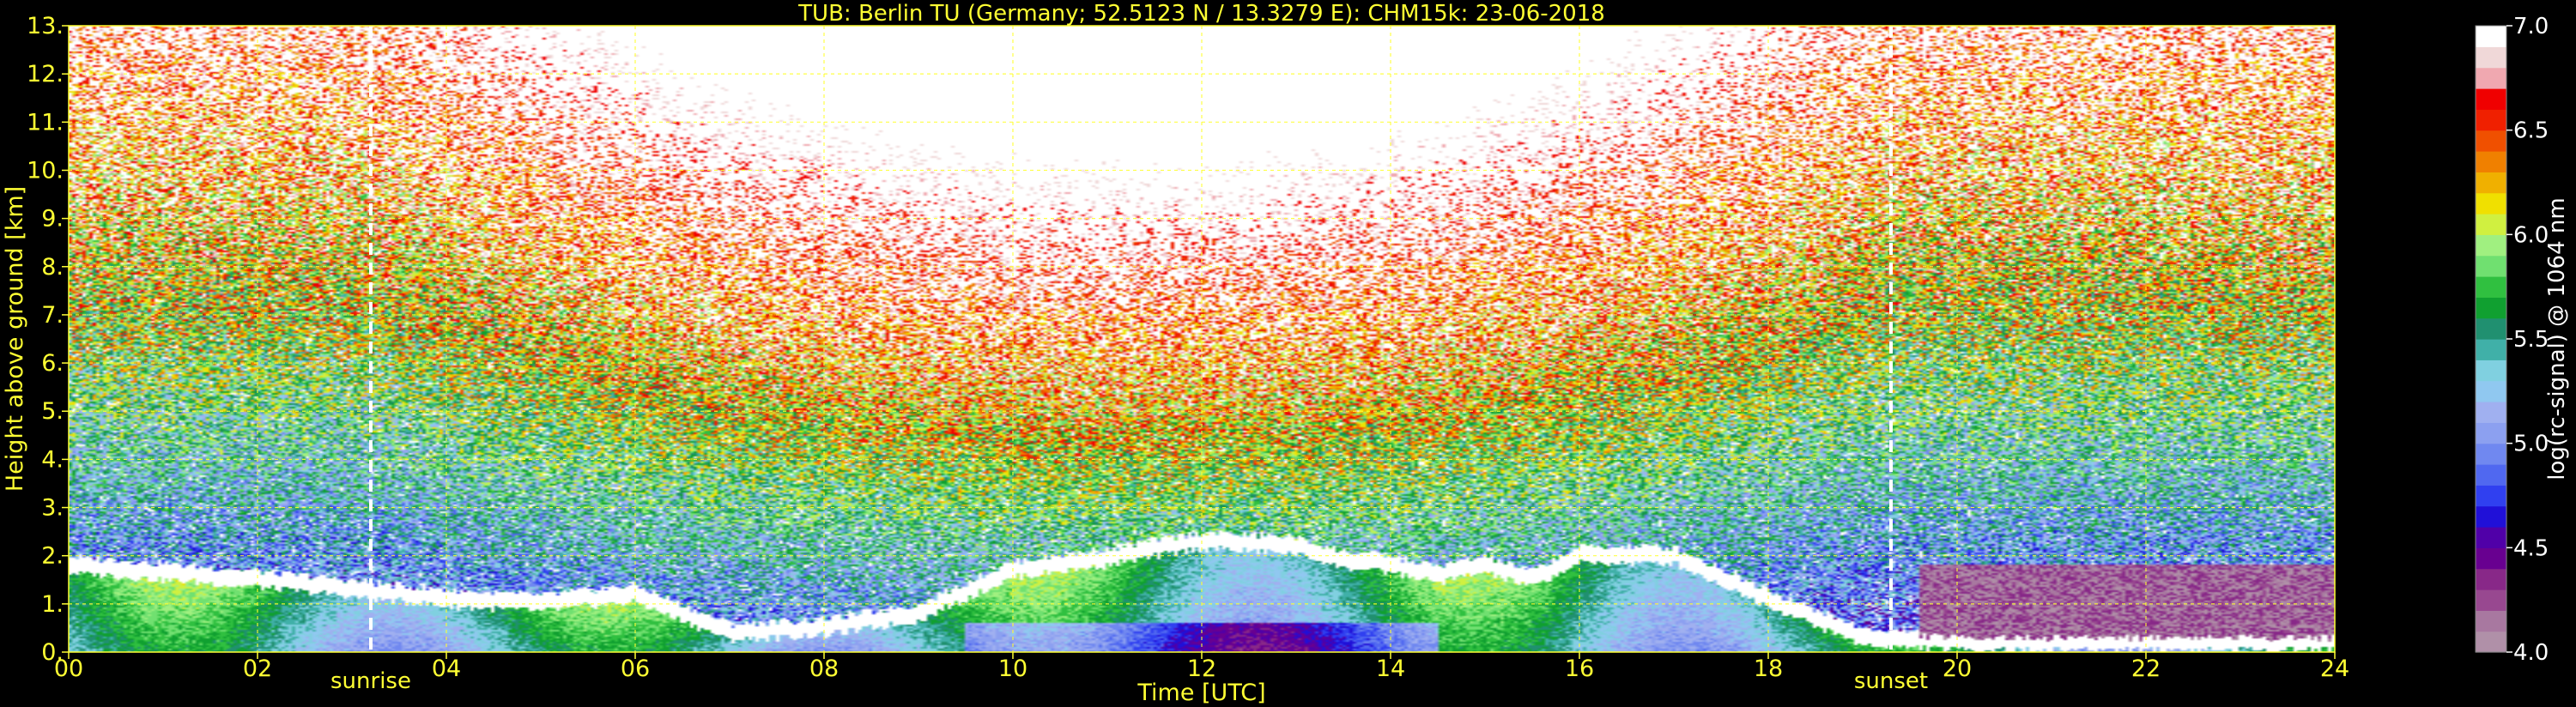 The height and width of the screenshot is (707, 2576). What do you see at coordinates (52, 267) in the screenshot?
I see `y-tick-label: 8.` at bounding box center [52, 267].